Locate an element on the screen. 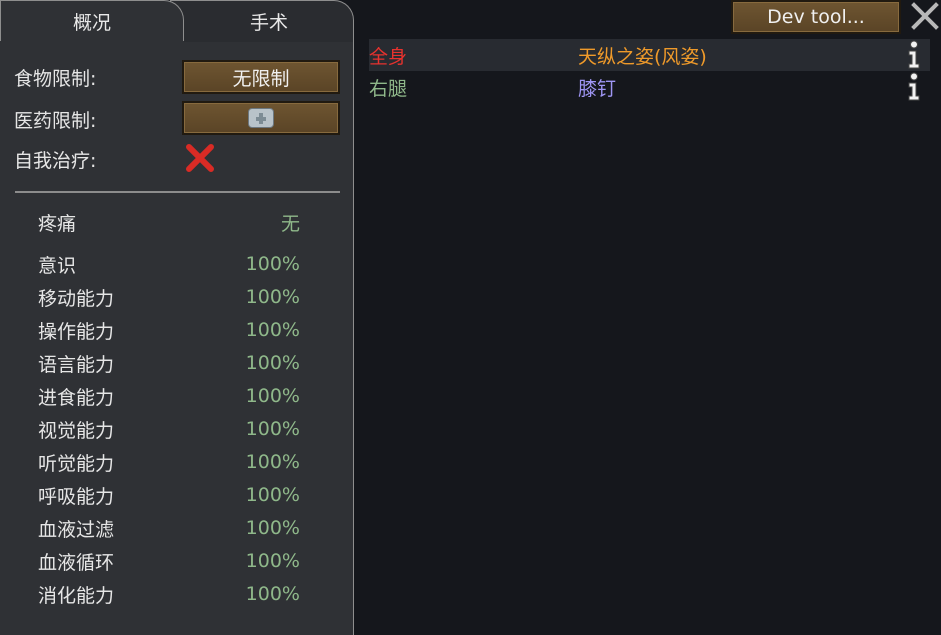 Image resolution: width=941 pixels, height=635 pixels. hediff-name: 天纵之姿(风姿) is located at coordinates (642, 57).